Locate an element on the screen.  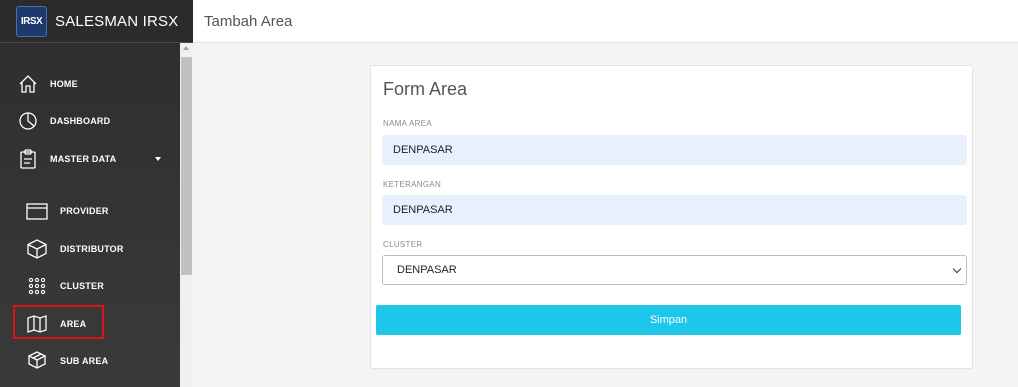
sidebar-item-distributor: DISTRIBUTOR is located at coordinates (75, 249).